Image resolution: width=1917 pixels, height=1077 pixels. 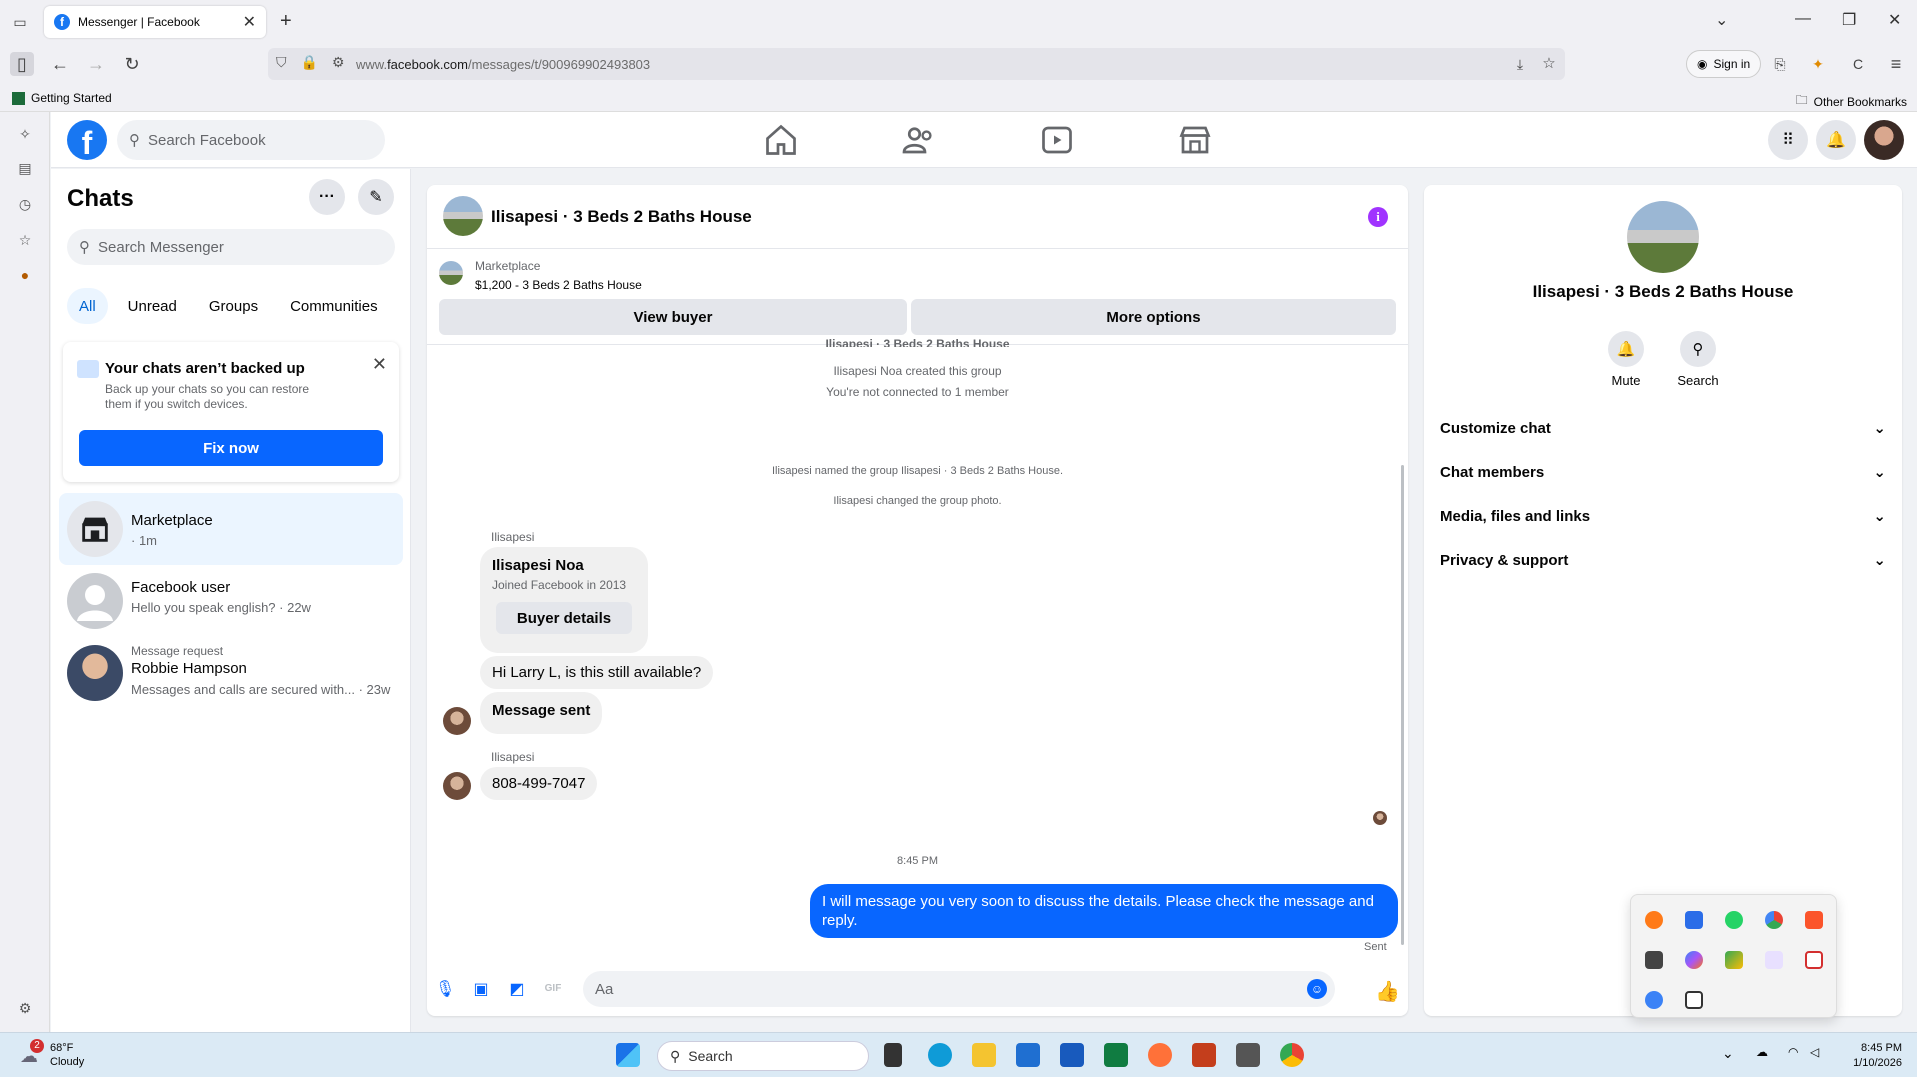 I want to click on list-all-tabs-icon: ⌄, so click(x=1721, y=20).